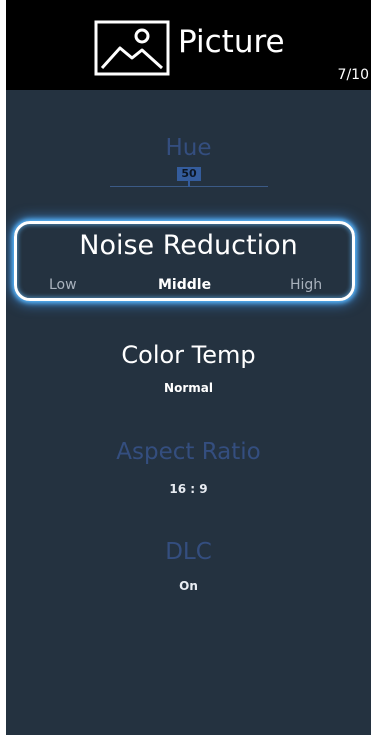  Describe the element at coordinates (231, 42) in the screenshot. I see `page-title: Picture` at that location.